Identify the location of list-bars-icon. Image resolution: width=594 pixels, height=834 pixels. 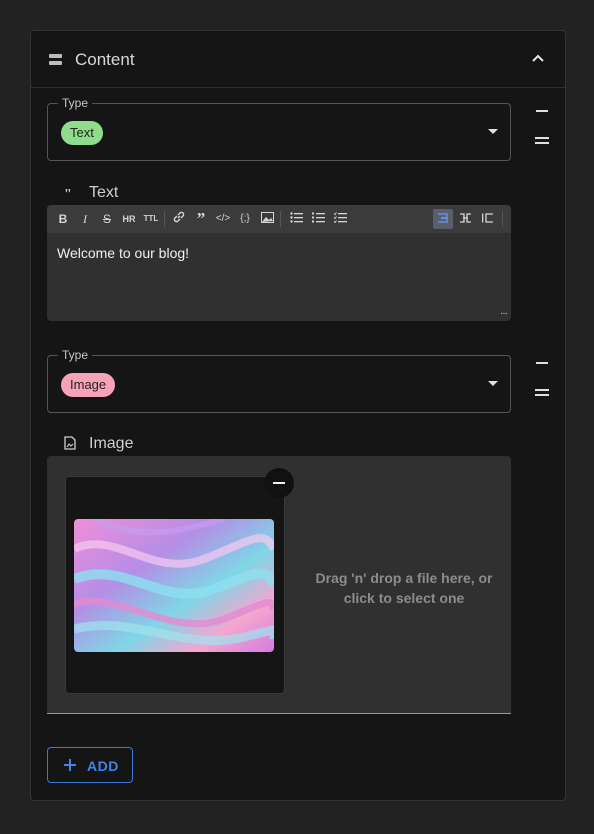
(55, 59).